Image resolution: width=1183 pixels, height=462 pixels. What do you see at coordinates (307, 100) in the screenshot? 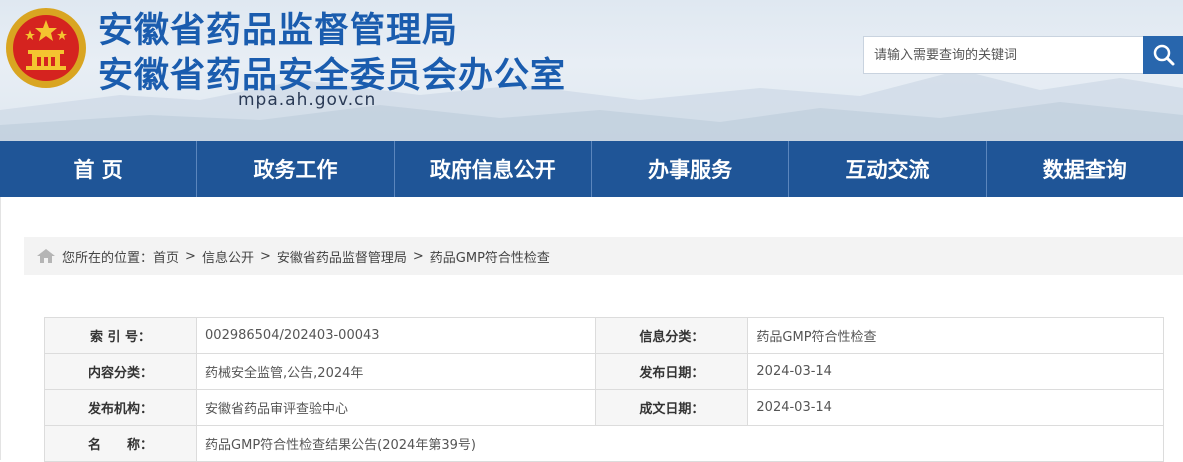
I see `site-domain: mpa.ah.gov.cn` at bounding box center [307, 100].